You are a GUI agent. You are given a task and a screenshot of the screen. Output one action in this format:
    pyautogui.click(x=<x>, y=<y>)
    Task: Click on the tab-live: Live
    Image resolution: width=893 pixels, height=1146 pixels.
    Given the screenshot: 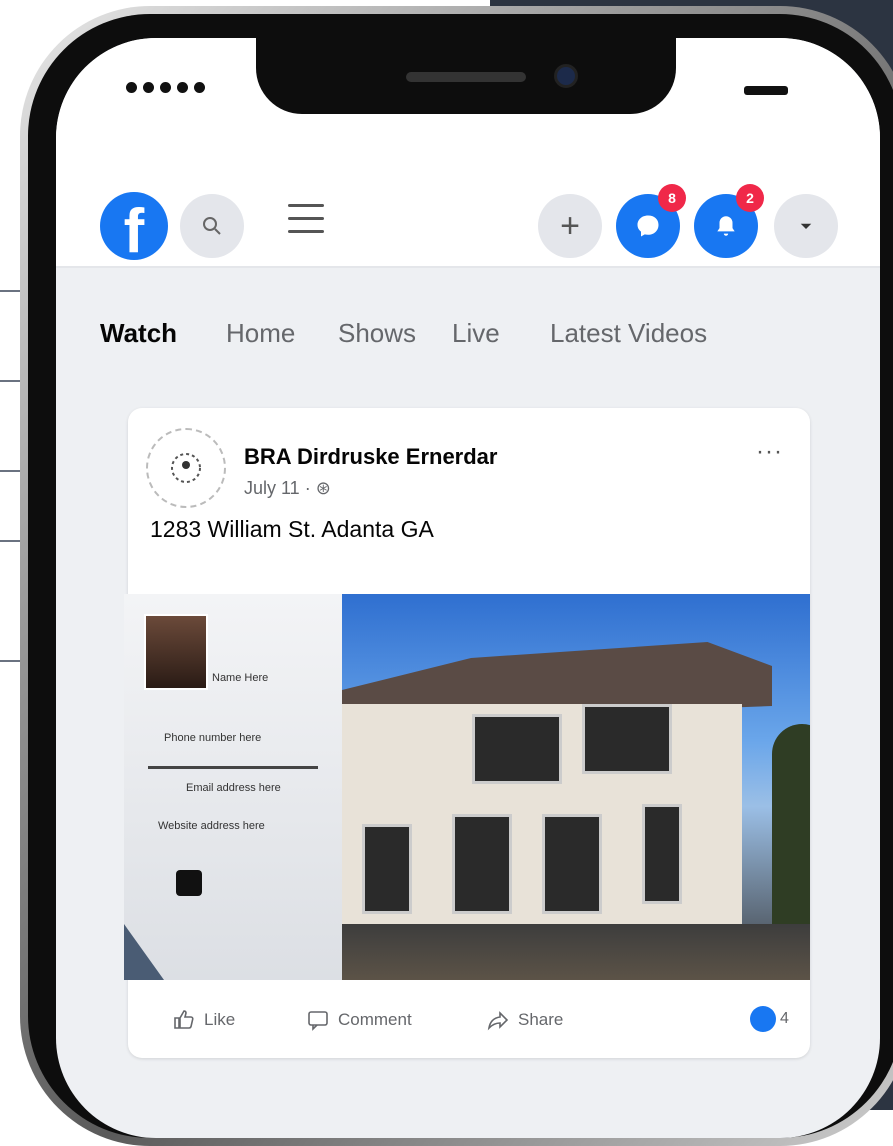 What is the action you would take?
    pyautogui.click(x=476, y=333)
    